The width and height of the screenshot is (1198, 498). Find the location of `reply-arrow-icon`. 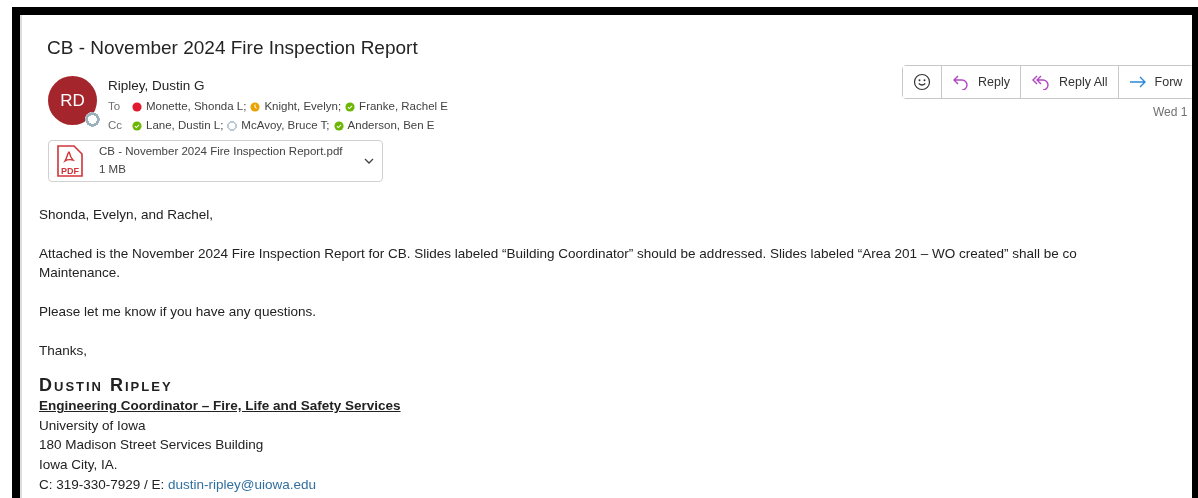

reply-arrow-icon is located at coordinates (961, 82).